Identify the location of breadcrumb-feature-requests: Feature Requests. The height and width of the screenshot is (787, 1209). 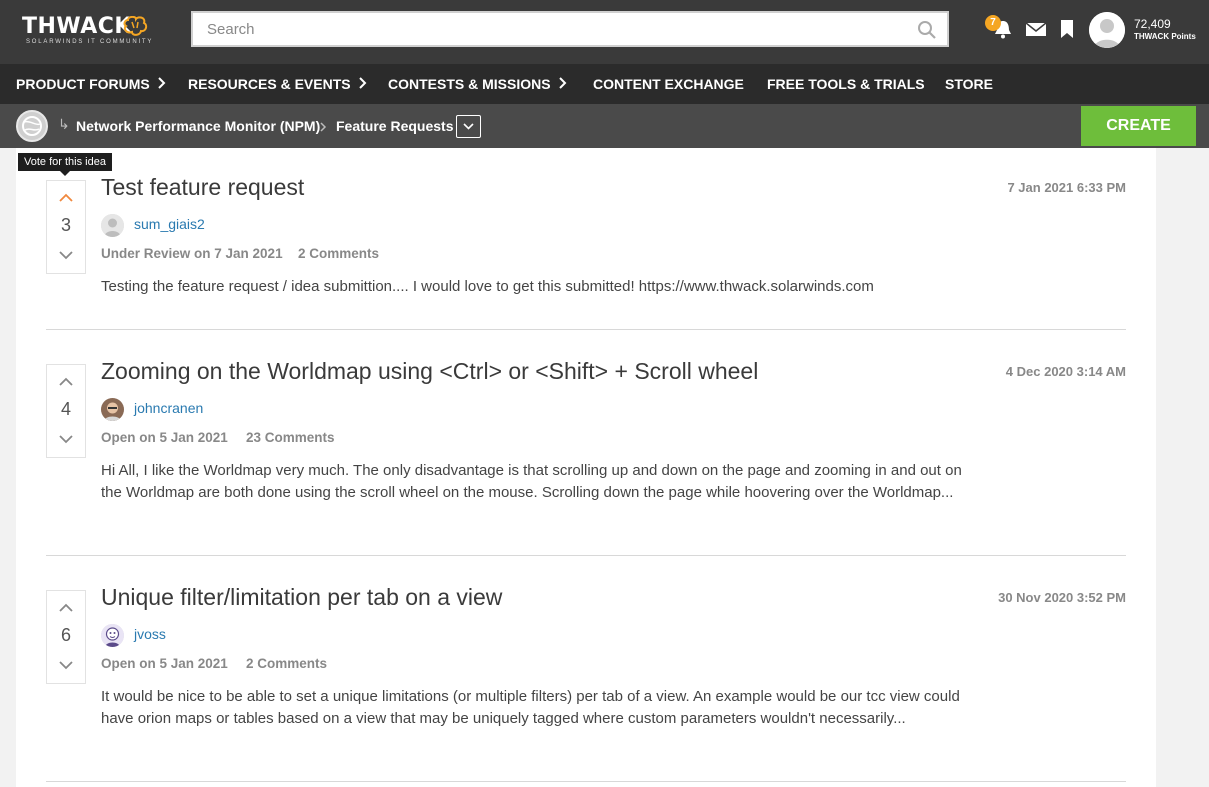
(394, 126).